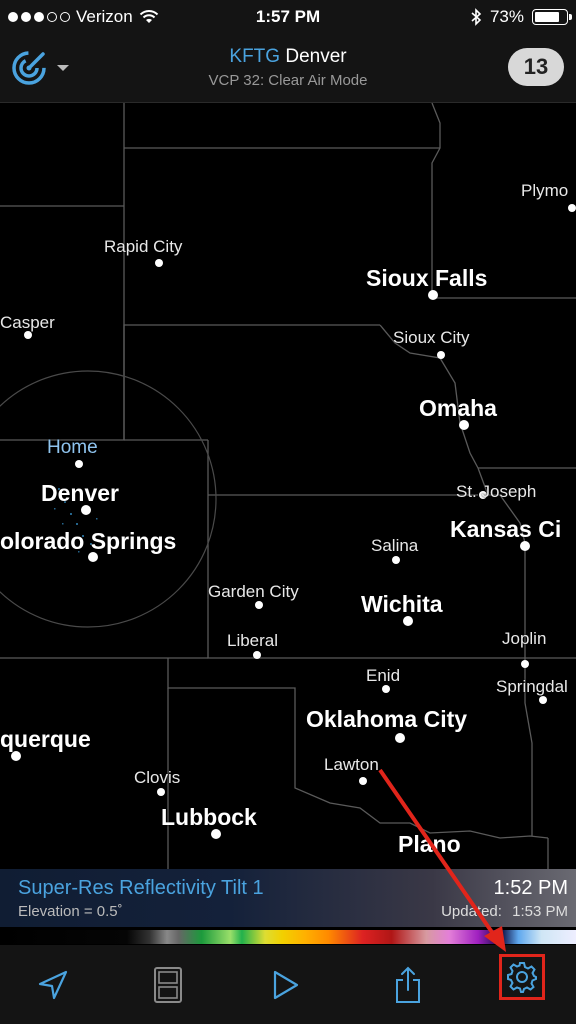  I want to click on city-label: Plymo, so click(545, 190).